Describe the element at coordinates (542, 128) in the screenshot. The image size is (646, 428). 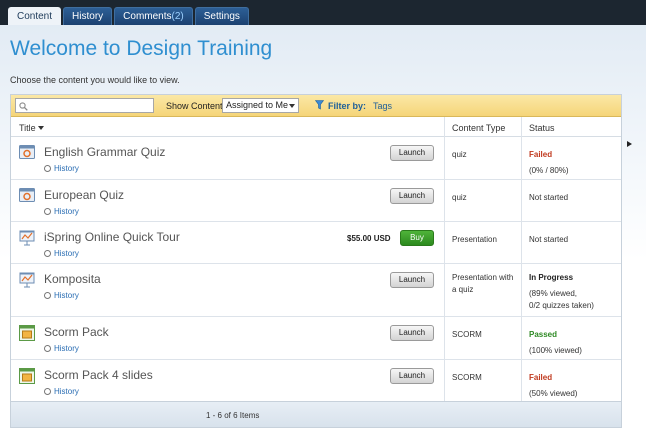
I see `status-column-header: Status` at that location.